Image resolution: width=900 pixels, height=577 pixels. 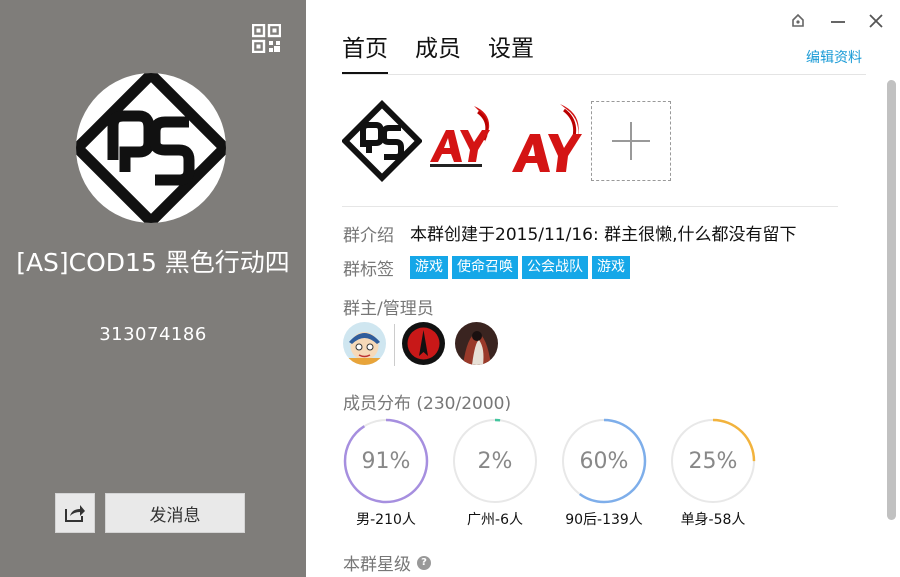 I want to click on stat-single-percent: 25%, so click(x=713, y=461).